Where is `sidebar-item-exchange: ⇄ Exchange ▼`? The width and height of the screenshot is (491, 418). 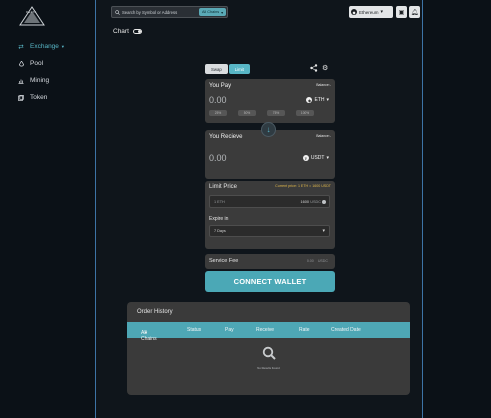 sidebar-item-exchange: ⇄ Exchange ▼ is located at coordinates (41, 46).